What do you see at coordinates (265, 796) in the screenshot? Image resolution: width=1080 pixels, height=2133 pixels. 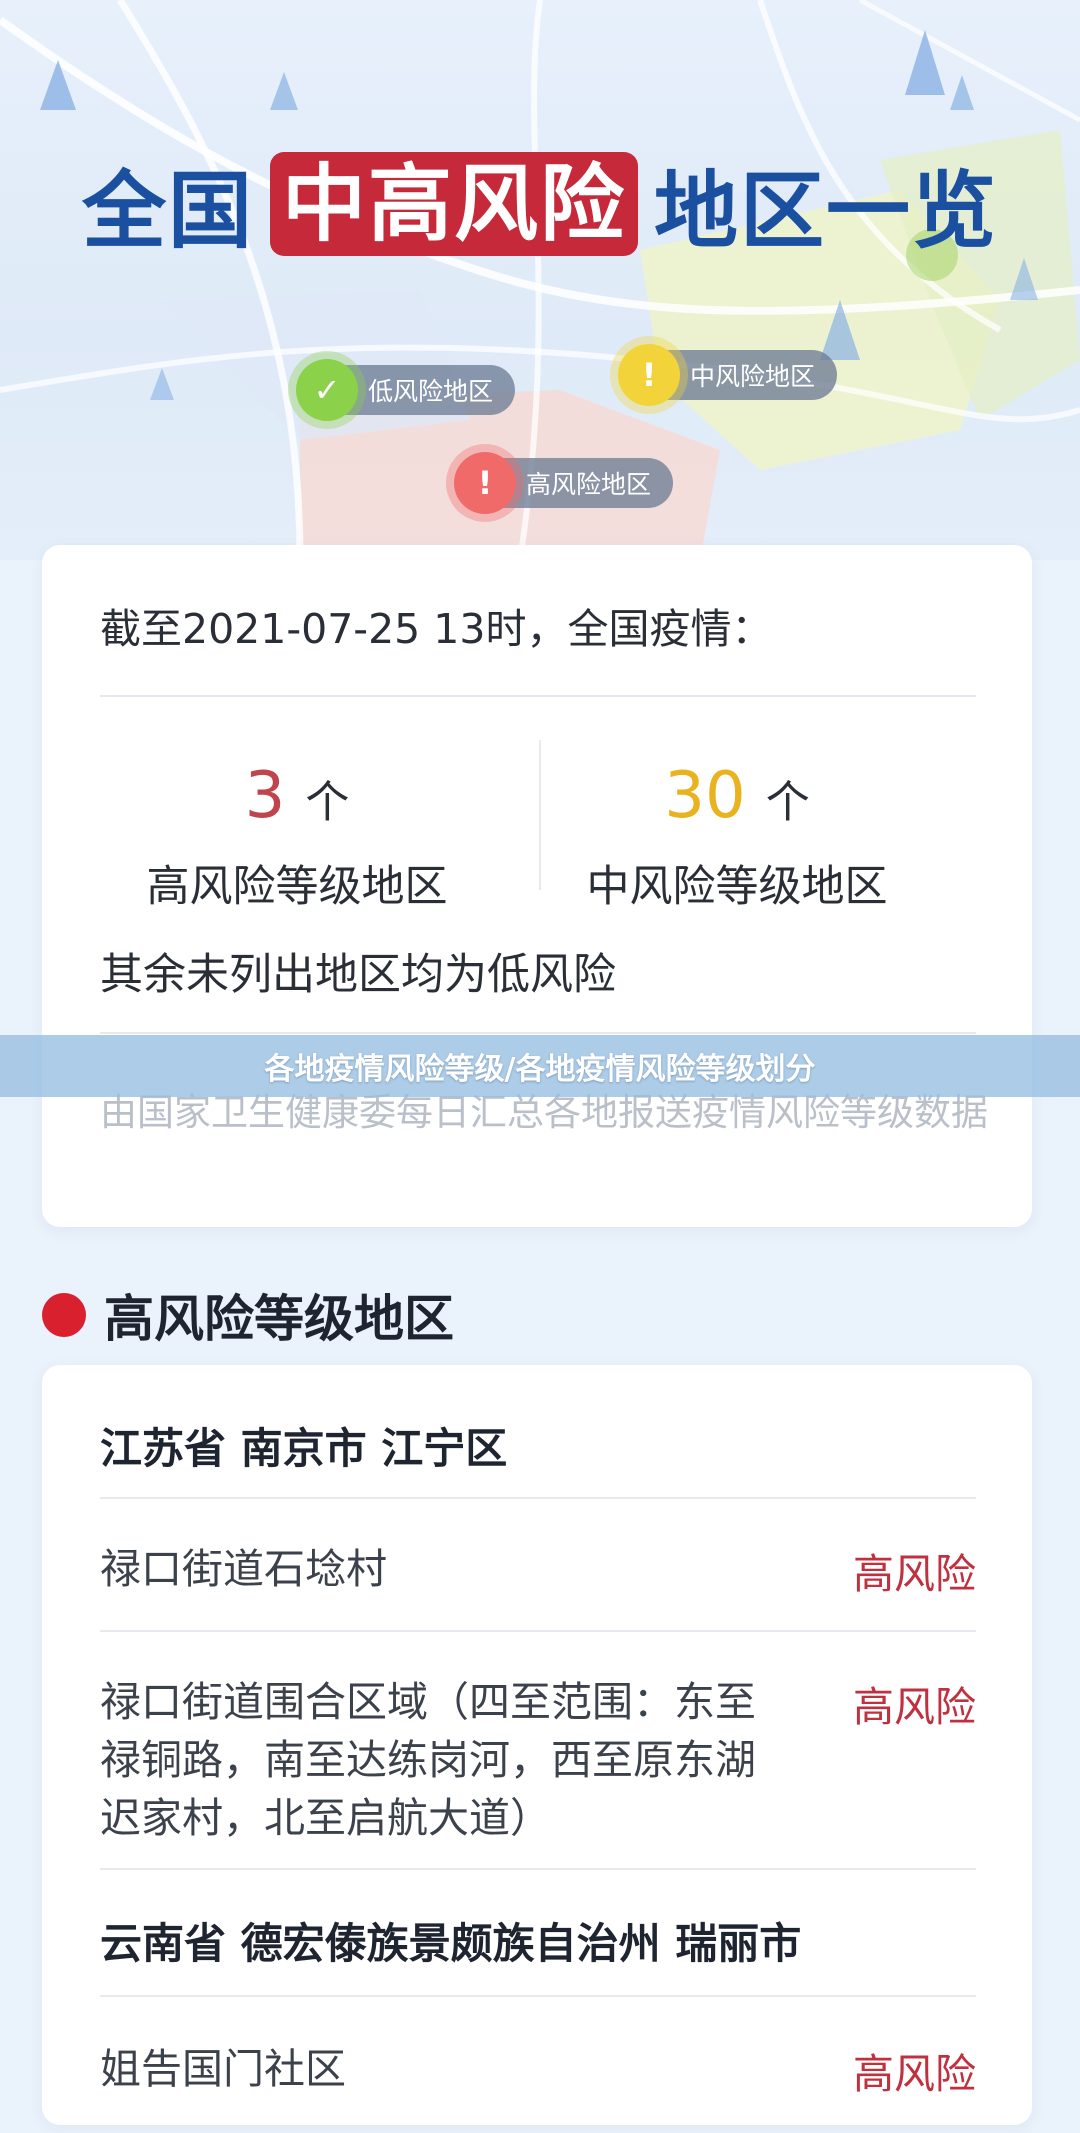 I see `high-risk-count: 3` at bounding box center [265, 796].